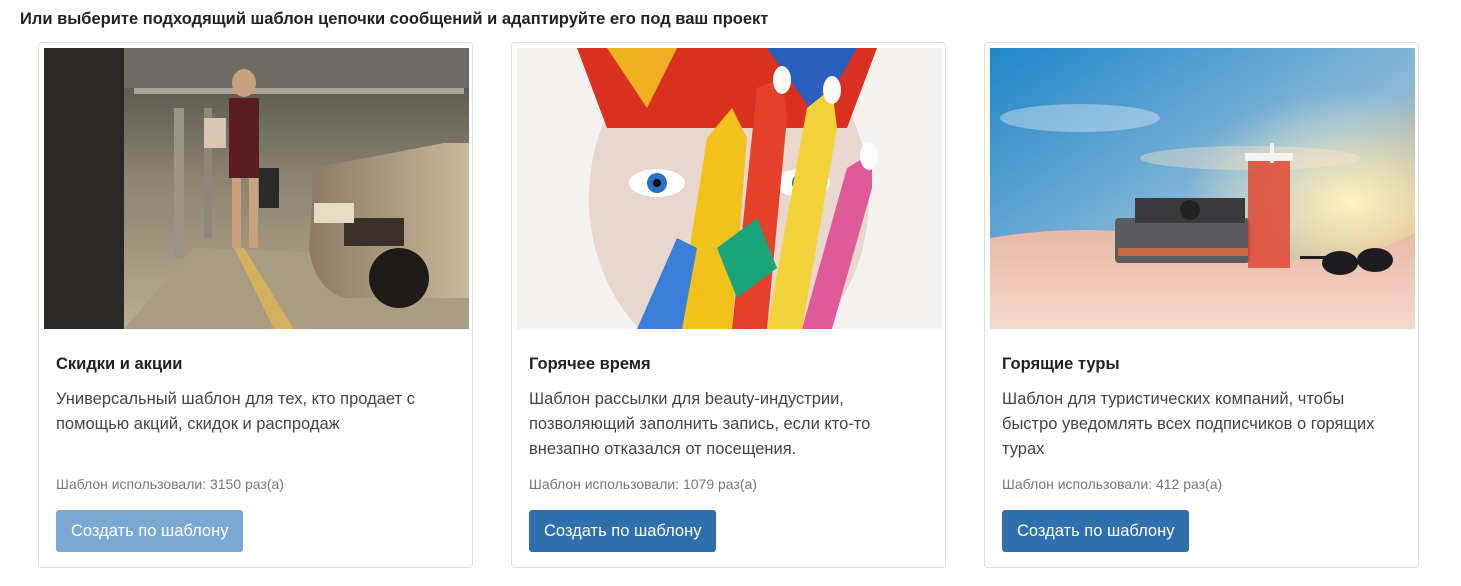 Image resolution: width=1461 pixels, height=586 pixels. Describe the element at coordinates (1182, 230) in the screenshot. I see `instant-camera` at that location.